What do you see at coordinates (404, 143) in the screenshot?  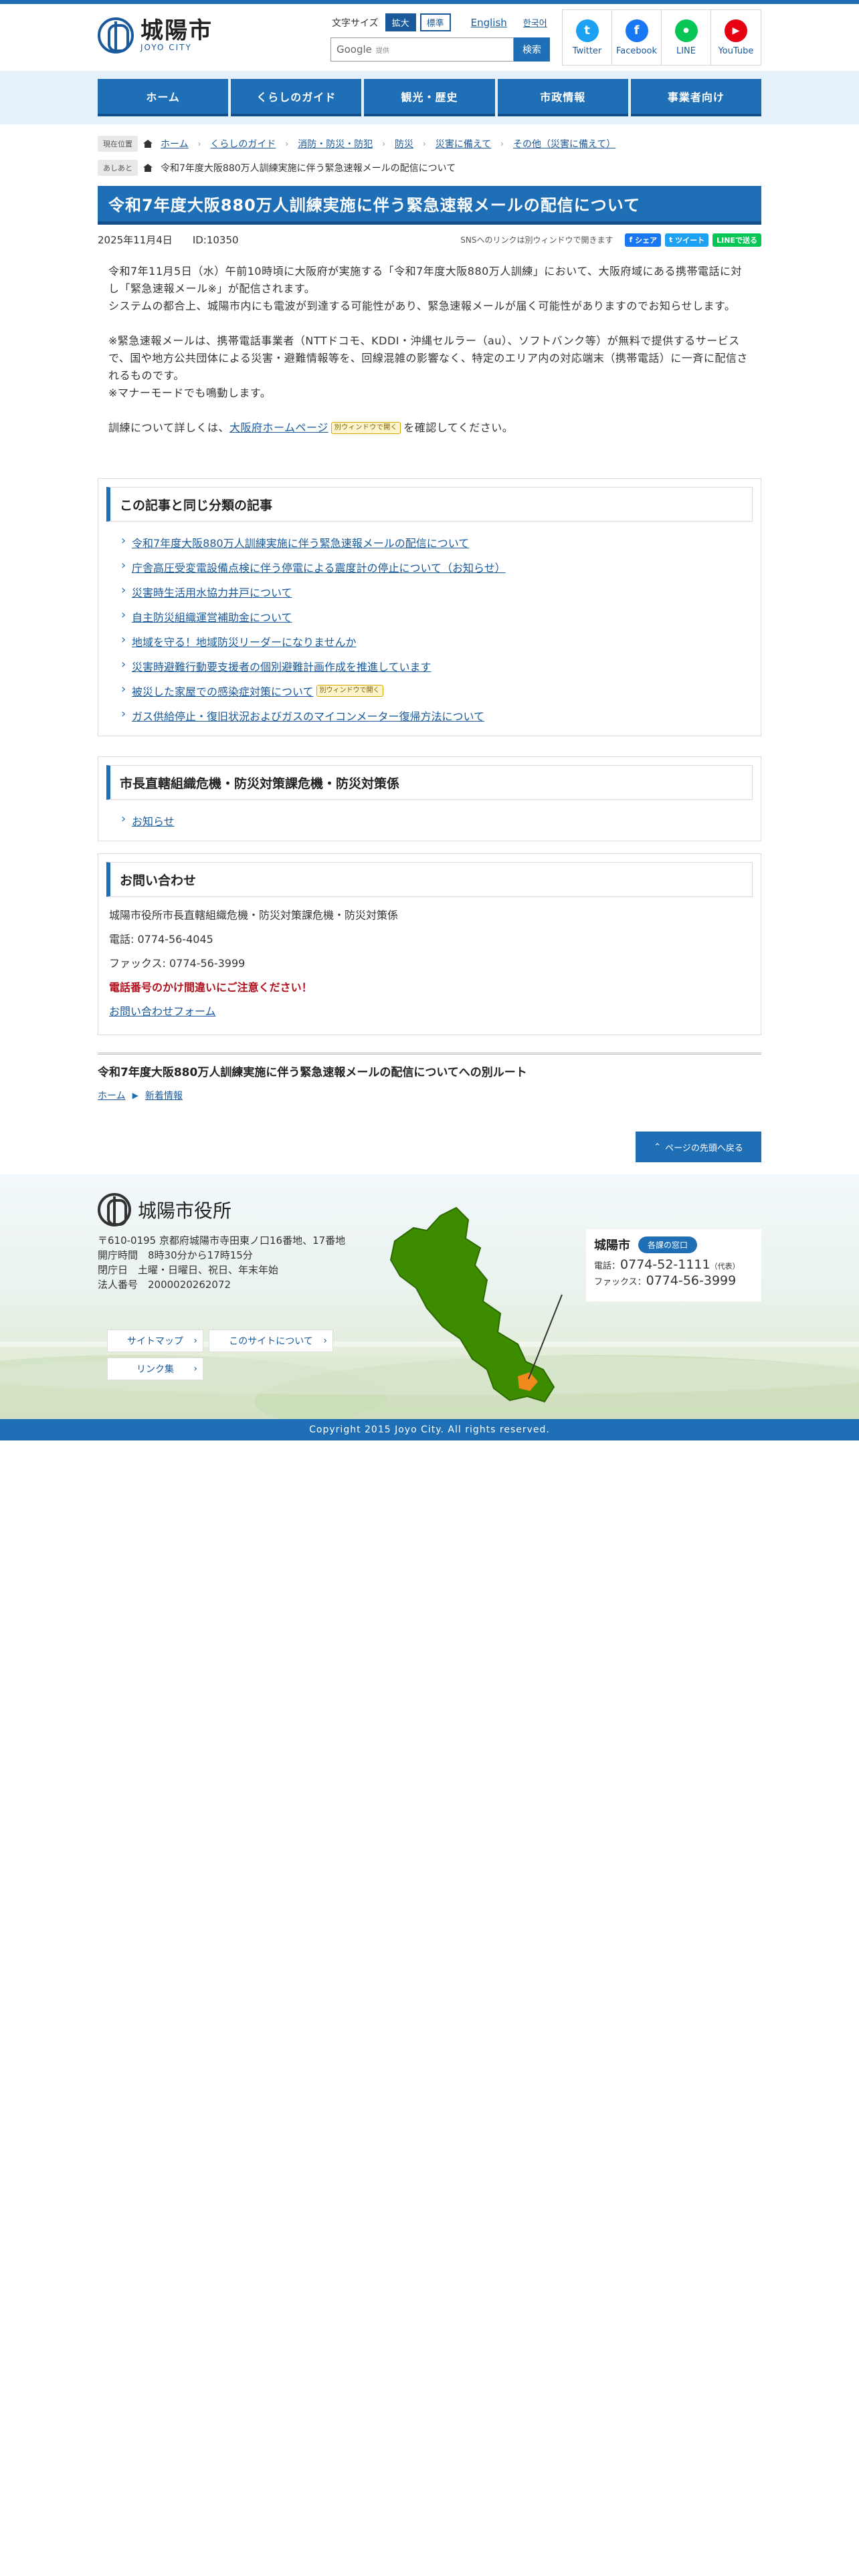 I see `breadcrumb-disaster: 防災` at bounding box center [404, 143].